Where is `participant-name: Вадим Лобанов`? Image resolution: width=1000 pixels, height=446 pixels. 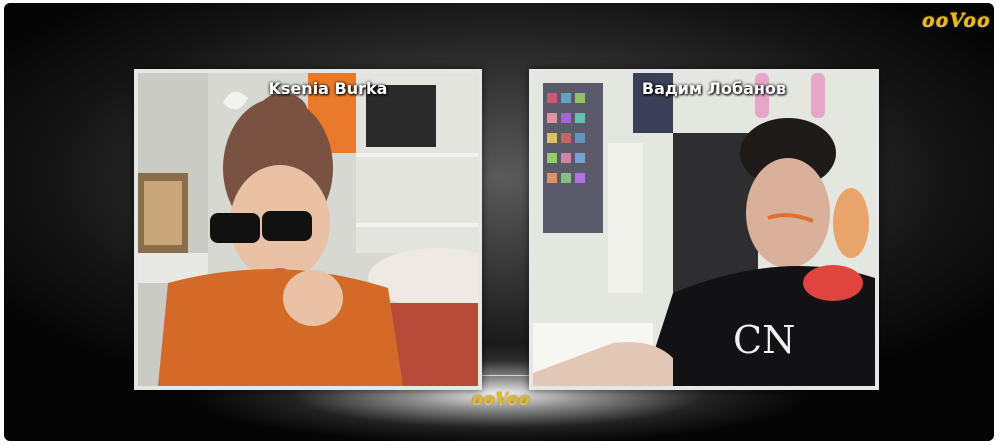 participant-name: Вадим Лобанов is located at coordinates (714, 88).